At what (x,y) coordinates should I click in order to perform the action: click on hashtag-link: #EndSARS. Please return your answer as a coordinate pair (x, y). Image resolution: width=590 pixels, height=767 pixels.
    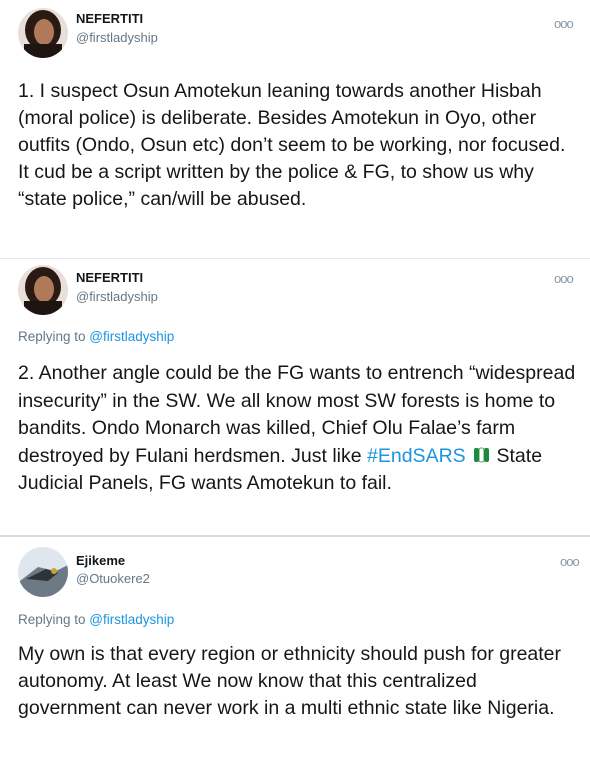
    Looking at the image, I should click on (416, 456).